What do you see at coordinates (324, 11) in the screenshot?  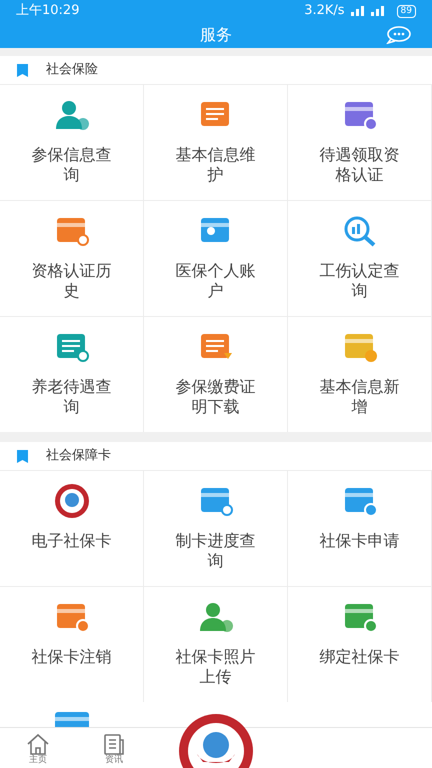 I see `network-speed: 3.2K/s` at bounding box center [324, 11].